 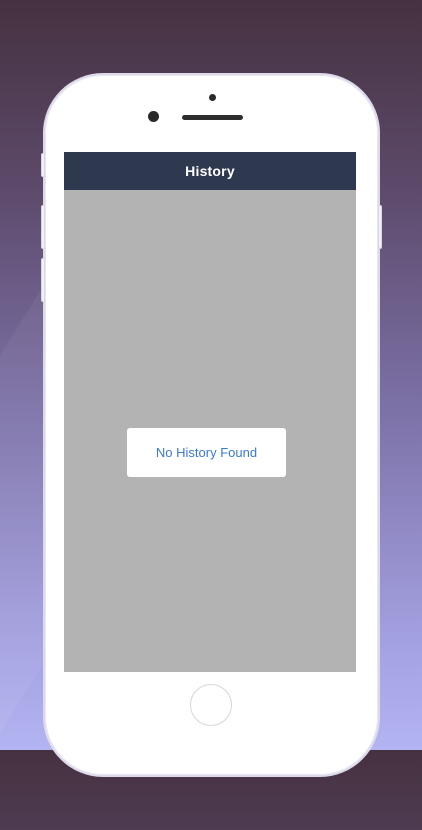 I want to click on volume-up-button, so click(x=43, y=227).